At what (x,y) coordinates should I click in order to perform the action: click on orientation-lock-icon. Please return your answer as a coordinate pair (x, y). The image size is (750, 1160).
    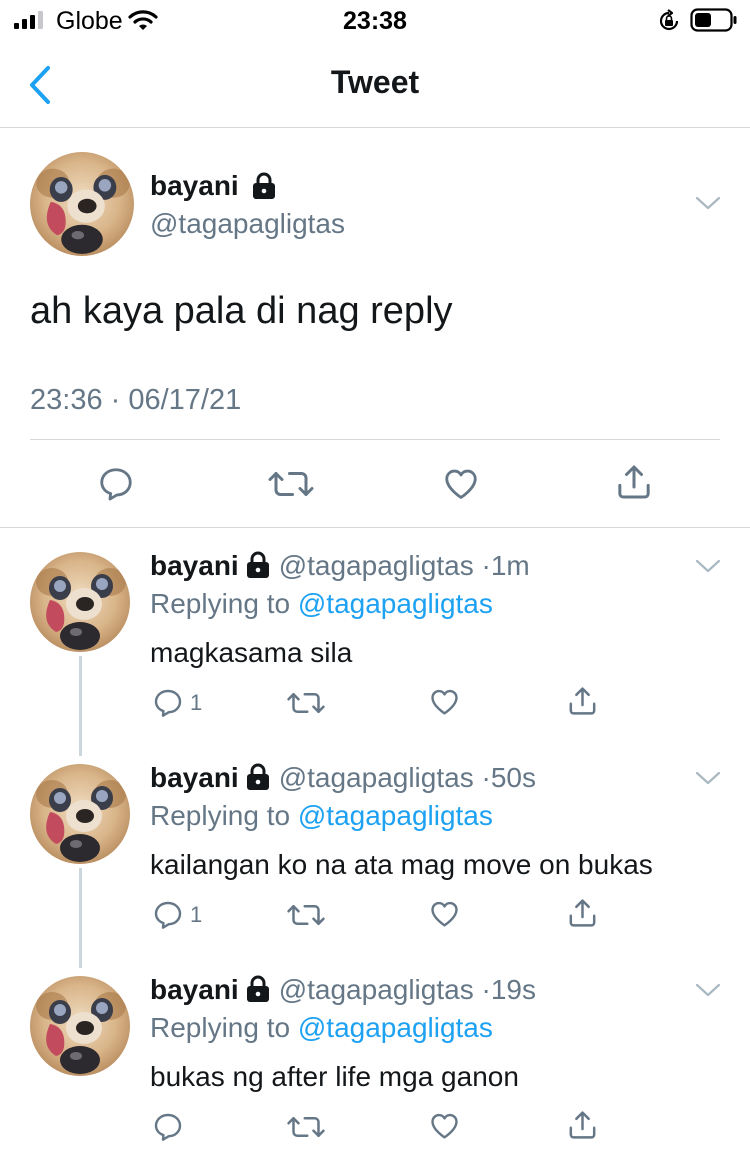
    Looking at the image, I should click on (669, 20).